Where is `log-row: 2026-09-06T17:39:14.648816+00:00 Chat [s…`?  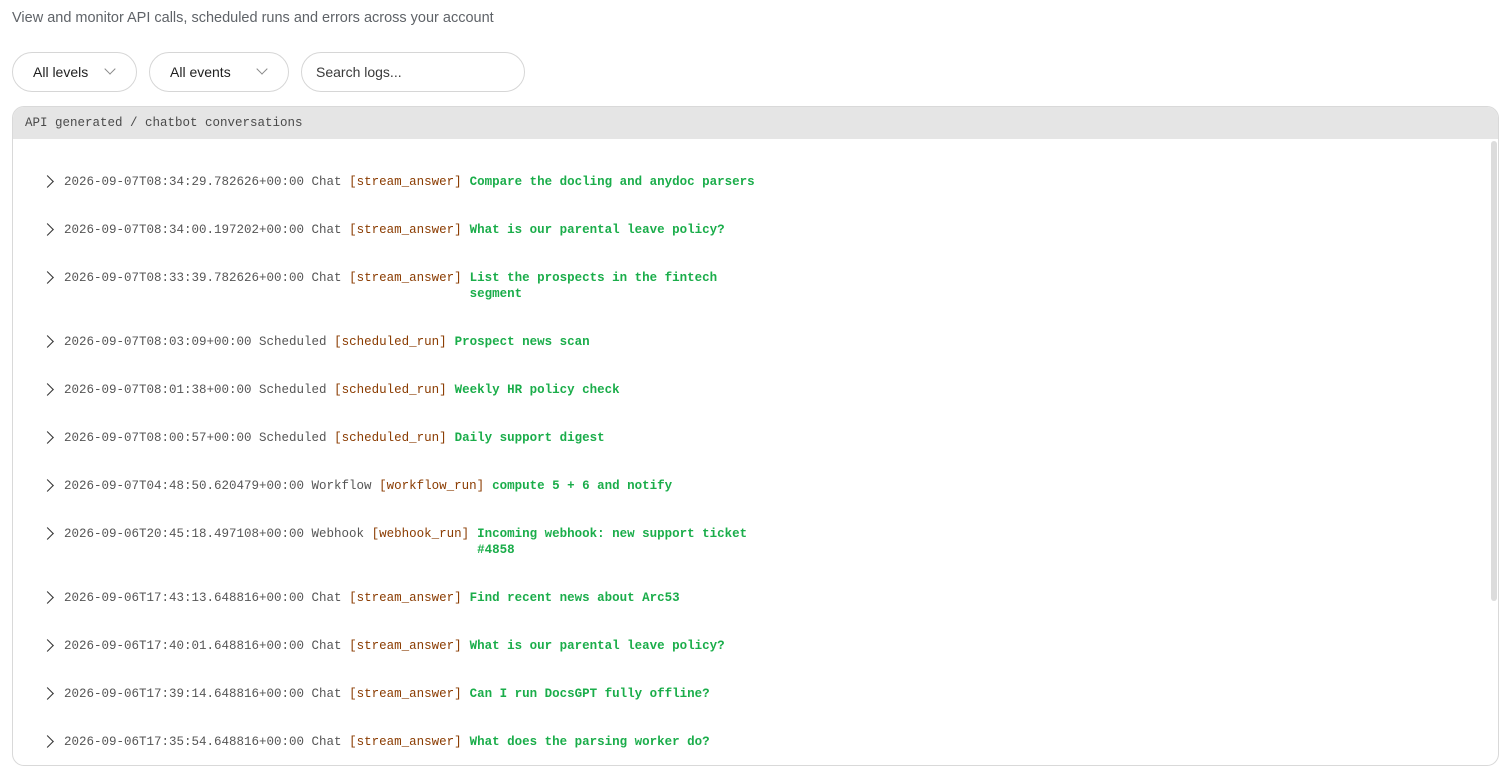
log-row: 2026-09-06T17:39:14.648816+00:00 Chat [s… is located at coordinates (375, 694).